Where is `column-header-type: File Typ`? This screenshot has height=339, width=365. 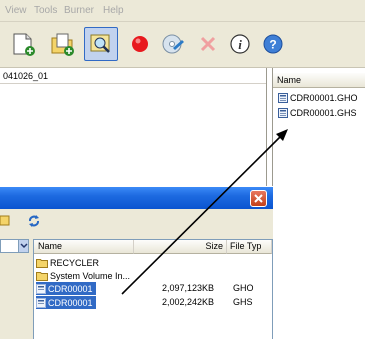 column-header-type: File Typ is located at coordinates (249, 247).